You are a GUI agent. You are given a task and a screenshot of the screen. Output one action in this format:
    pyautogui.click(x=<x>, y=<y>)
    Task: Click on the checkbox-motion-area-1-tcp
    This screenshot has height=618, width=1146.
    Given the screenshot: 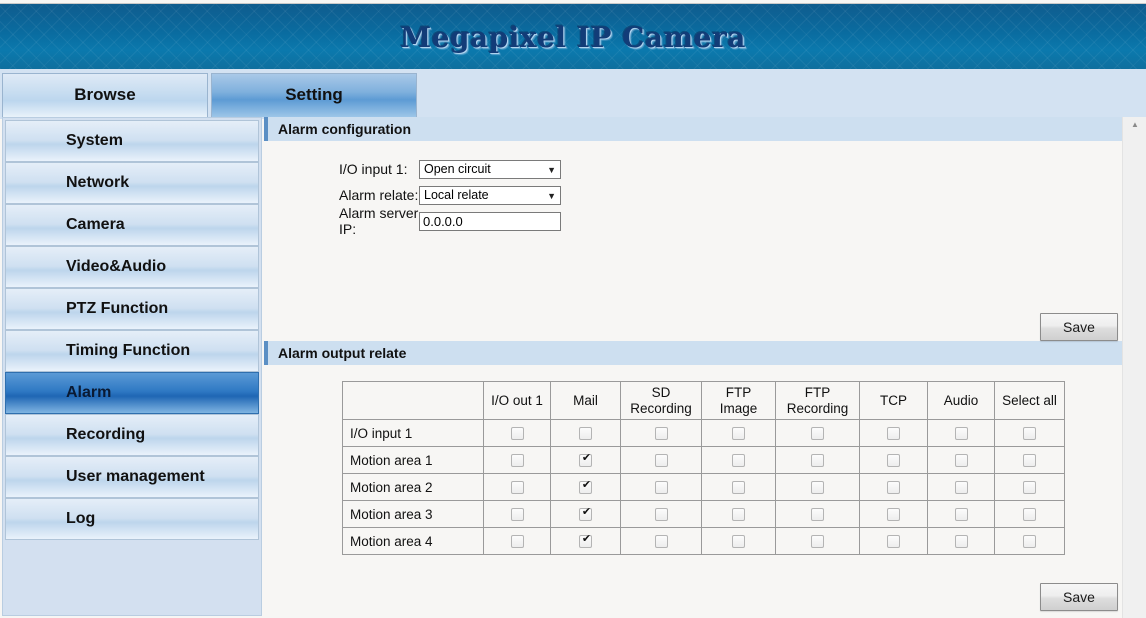 What is the action you would take?
    pyautogui.click(x=893, y=461)
    